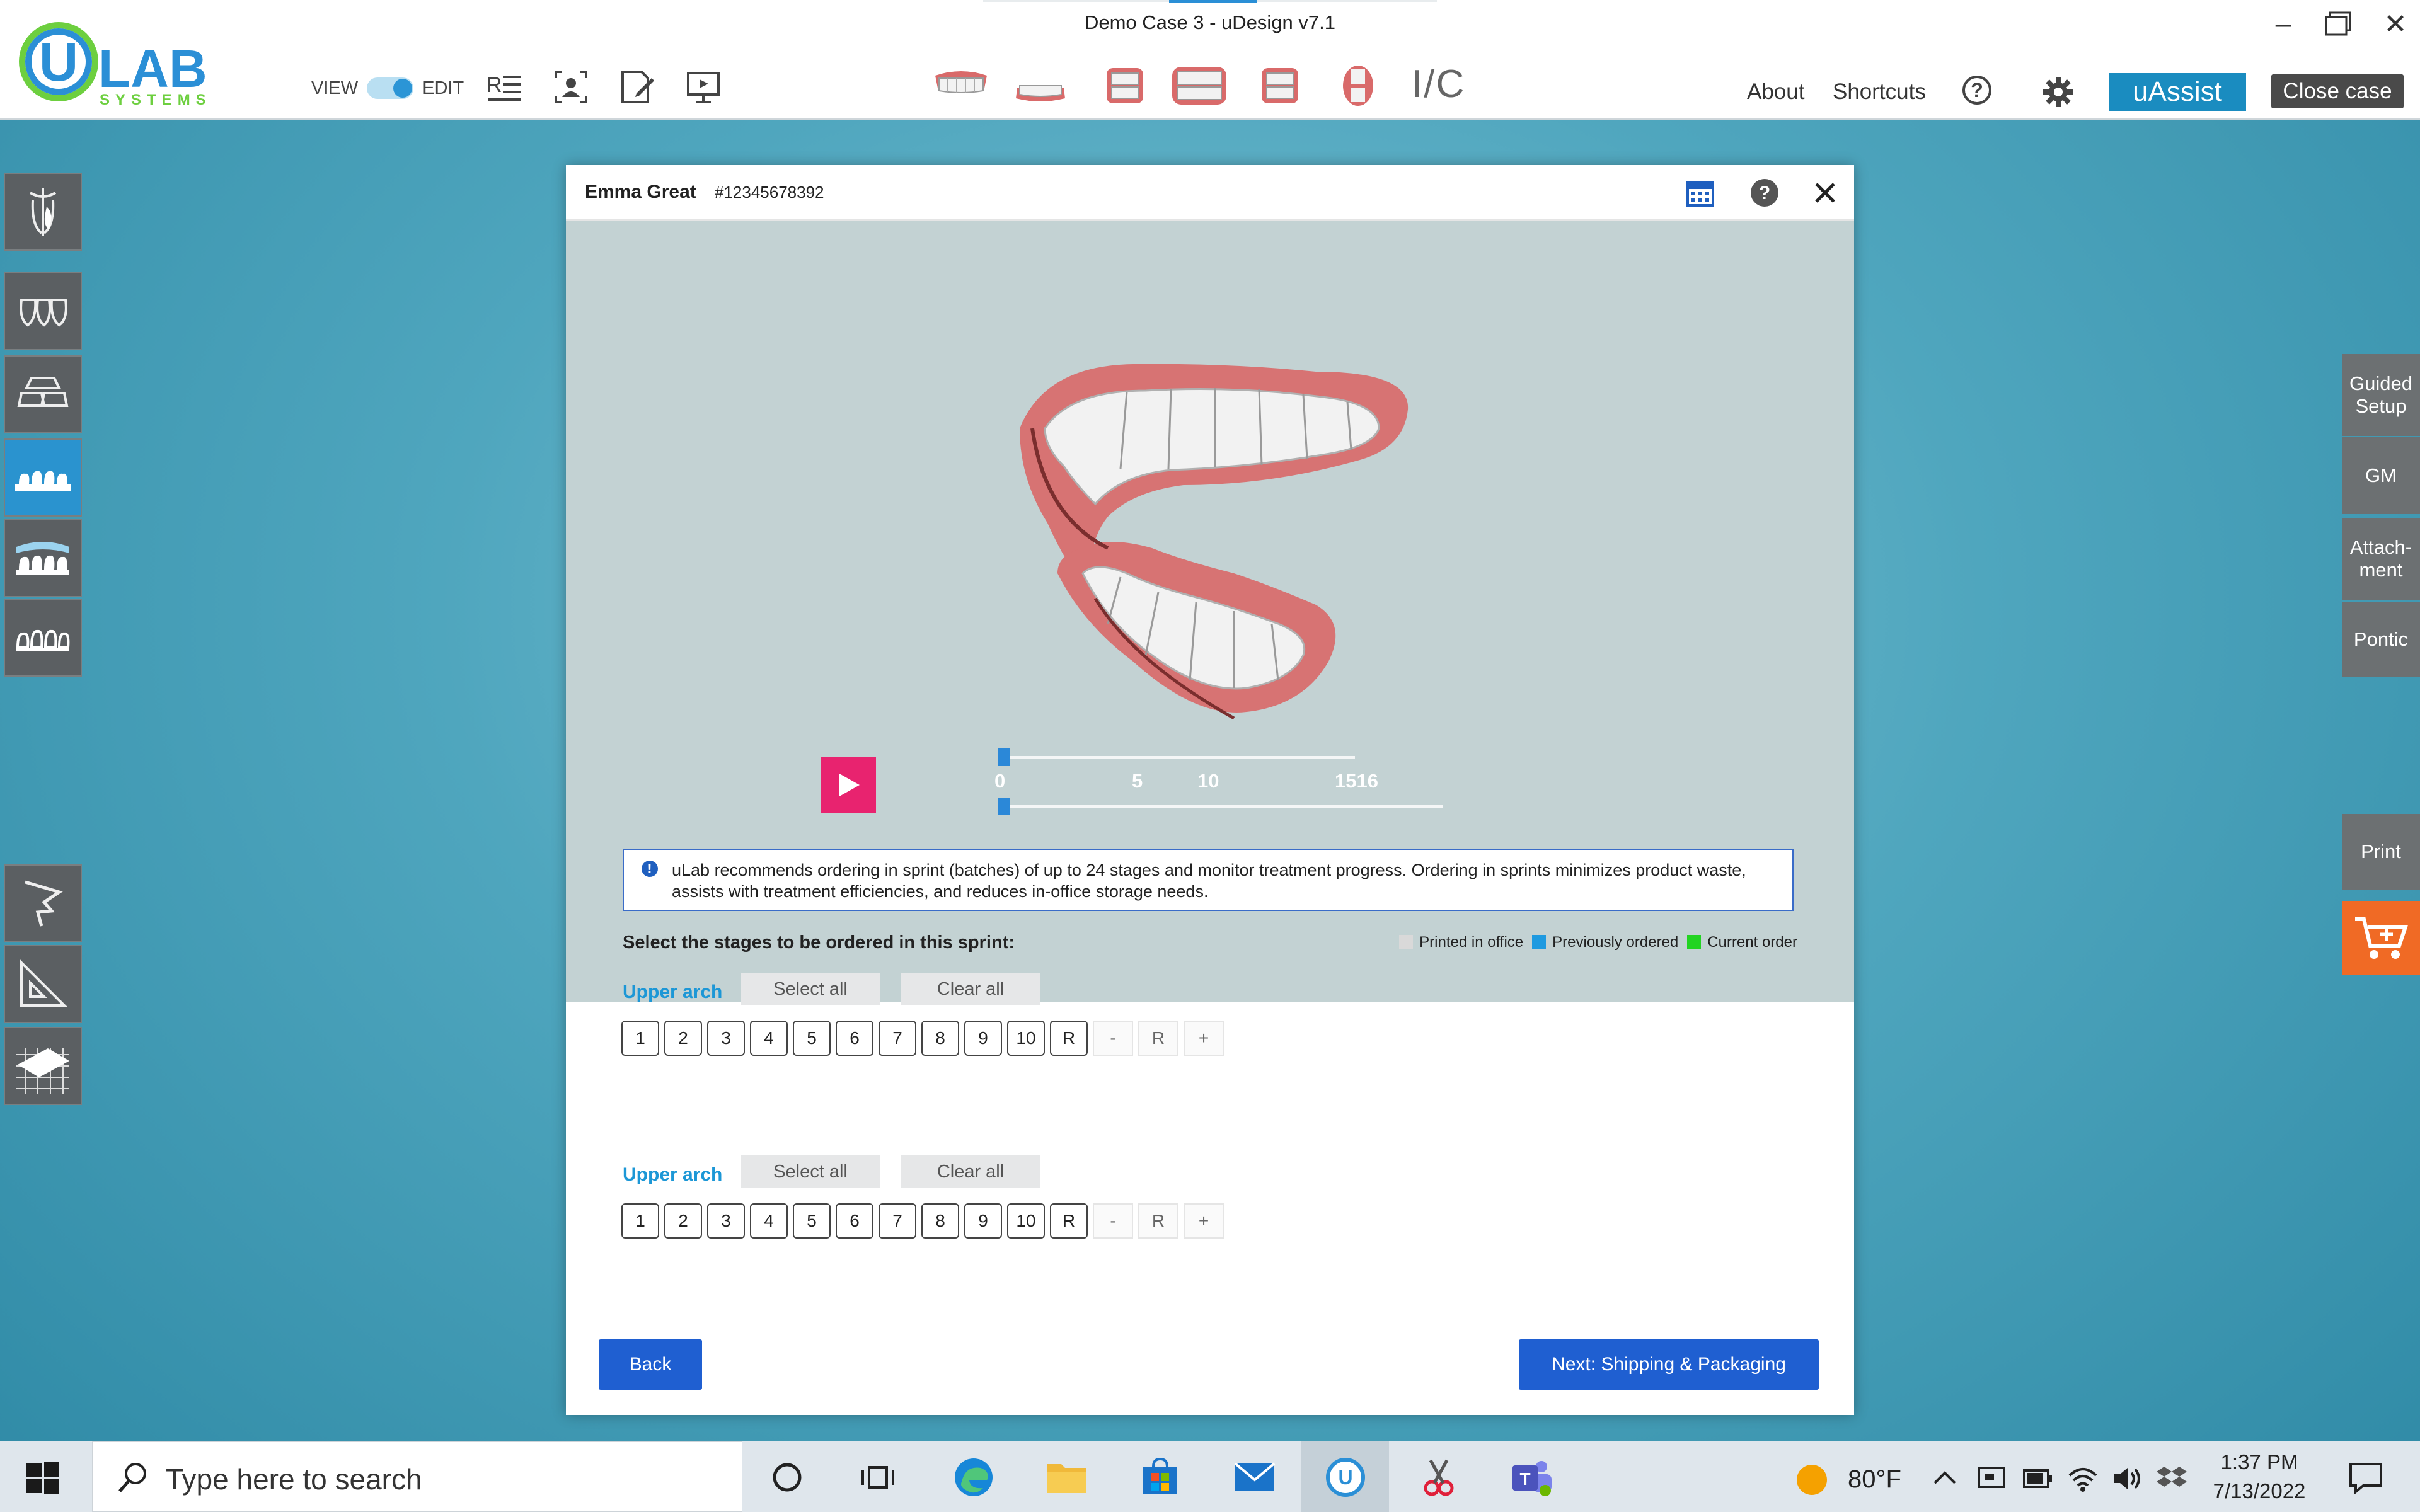 This screenshot has height=1512, width=2420. Describe the element at coordinates (1004, 806) in the screenshot. I see `lower-slider-handle` at that location.